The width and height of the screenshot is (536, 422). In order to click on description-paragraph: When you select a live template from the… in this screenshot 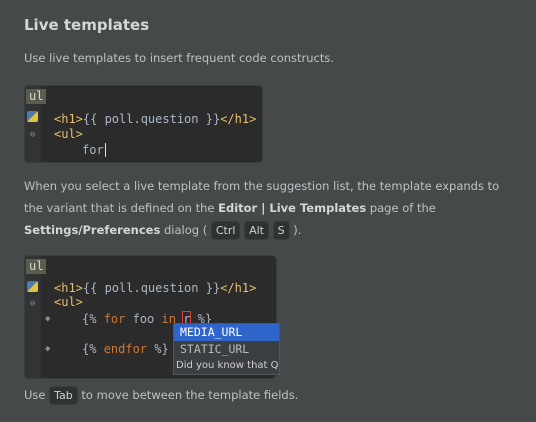, I will do `click(264, 208)`.